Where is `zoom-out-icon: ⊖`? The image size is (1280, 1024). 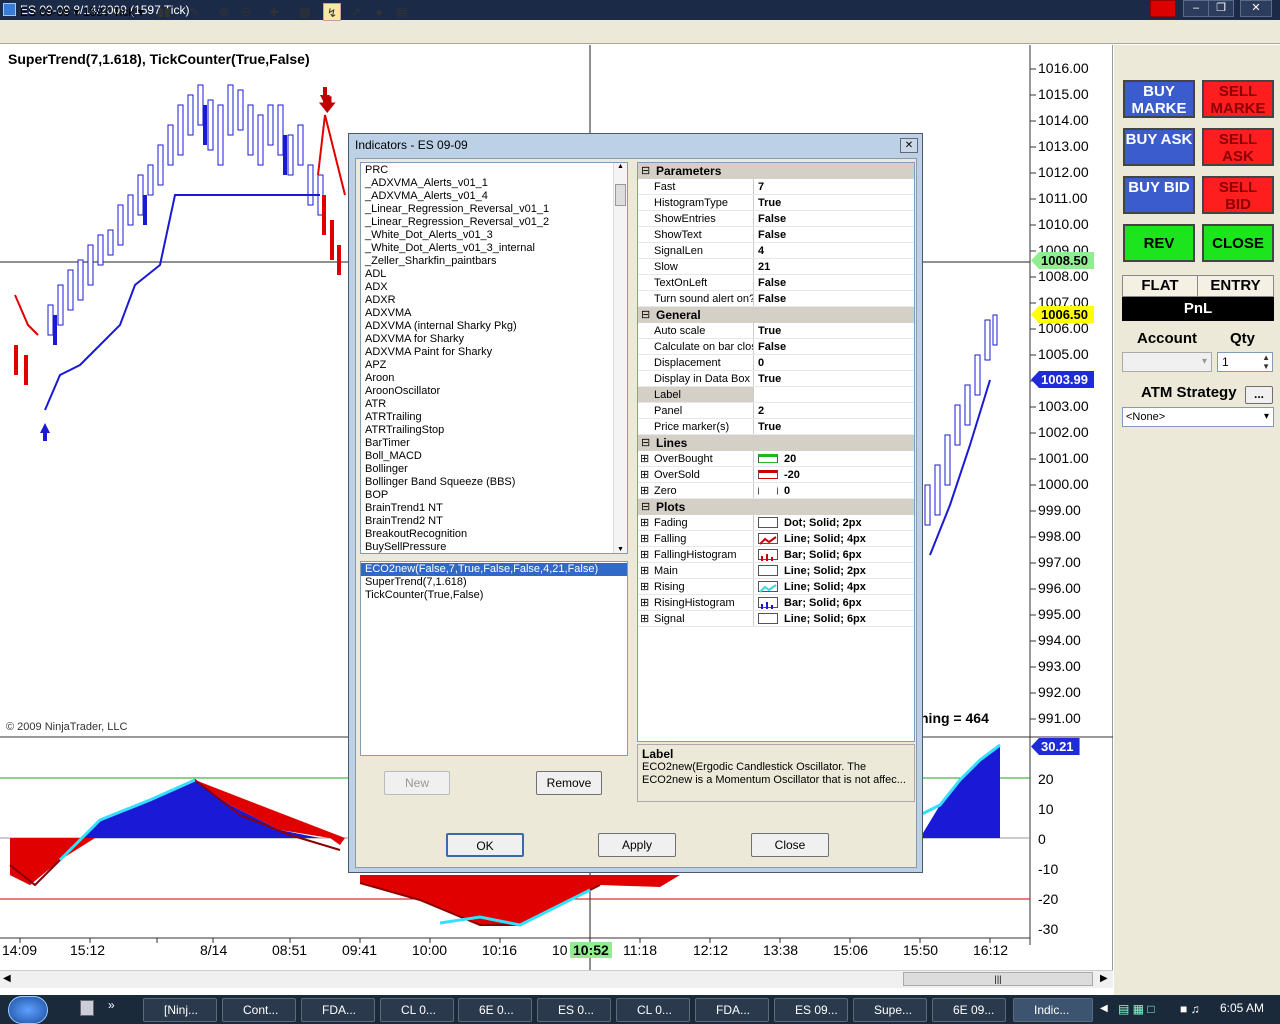 zoom-out-icon: ⊖ is located at coordinates (246, 12).